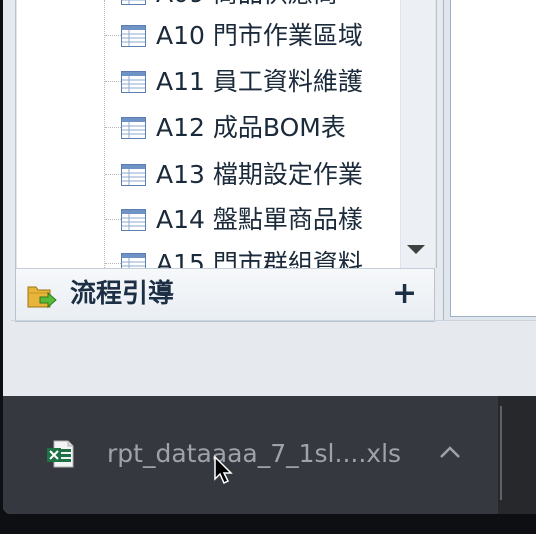 The height and width of the screenshot is (534, 536). What do you see at coordinates (42, 297) in the screenshot?
I see `flow-guide-icon` at bounding box center [42, 297].